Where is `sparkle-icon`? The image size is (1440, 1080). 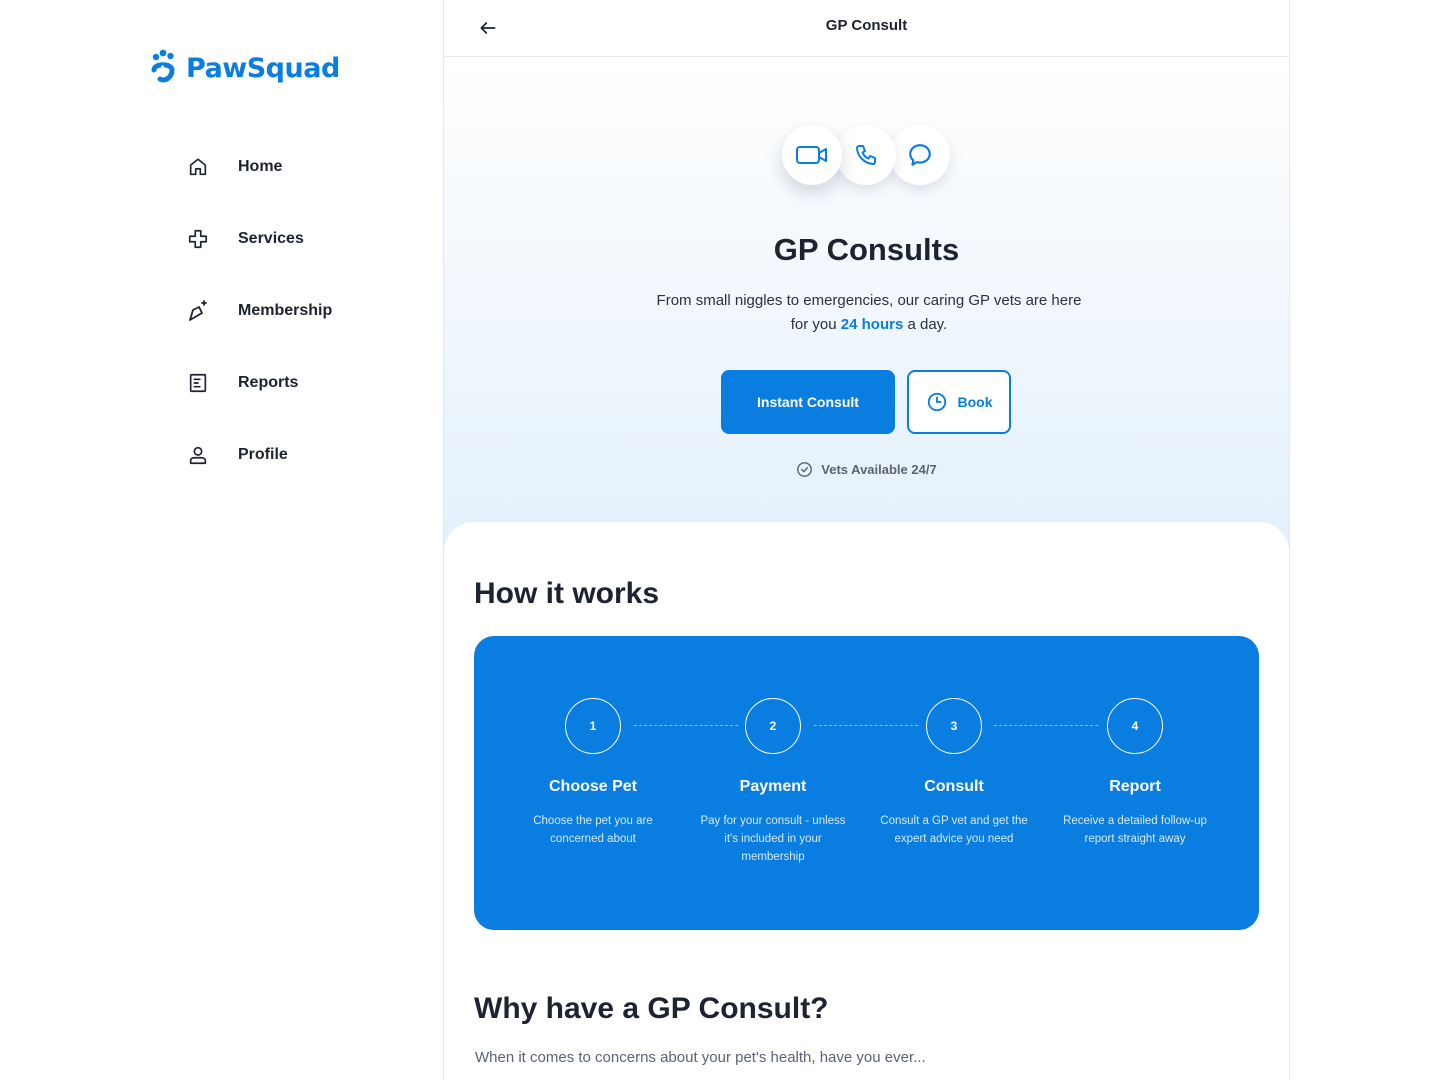 sparkle-icon is located at coordinates (198, 311).